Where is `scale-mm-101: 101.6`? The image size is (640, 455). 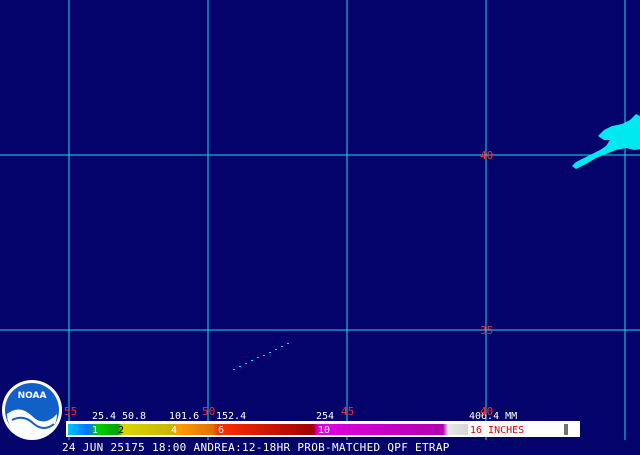
scale-mm-101: 101.6 is located at coordinates (184, 416).